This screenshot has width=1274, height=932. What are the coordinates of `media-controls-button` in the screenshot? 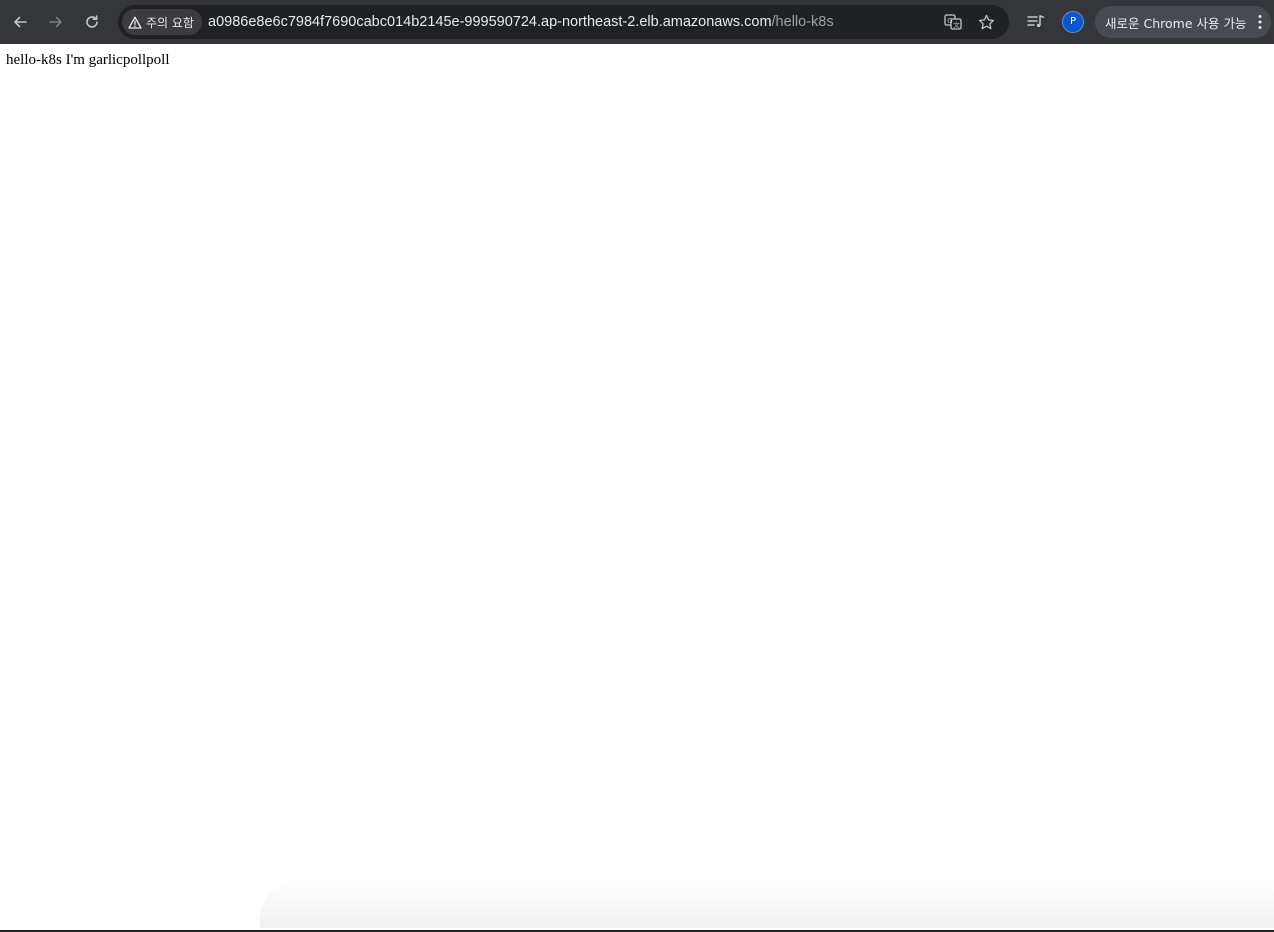 It's located at (1036, 22).